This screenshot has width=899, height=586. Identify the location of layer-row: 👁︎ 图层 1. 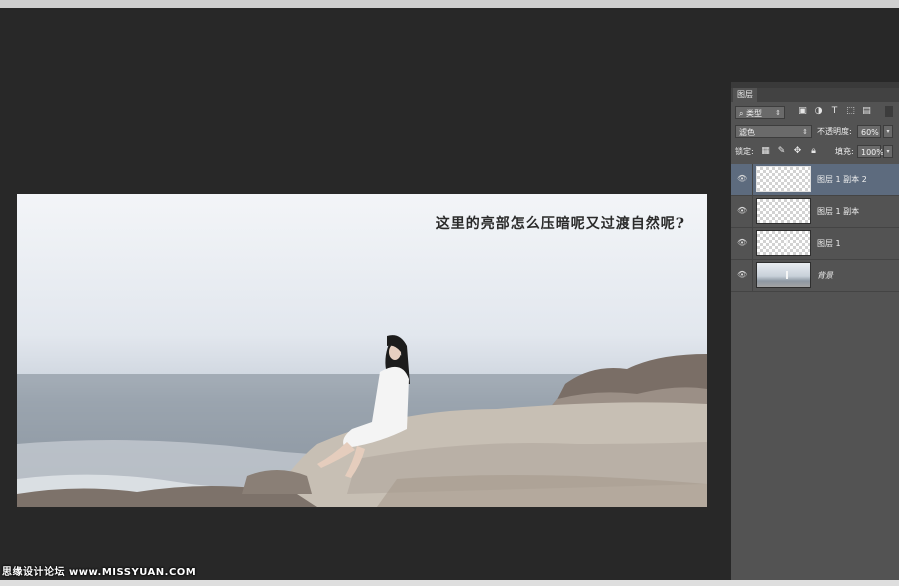
(815, 244).